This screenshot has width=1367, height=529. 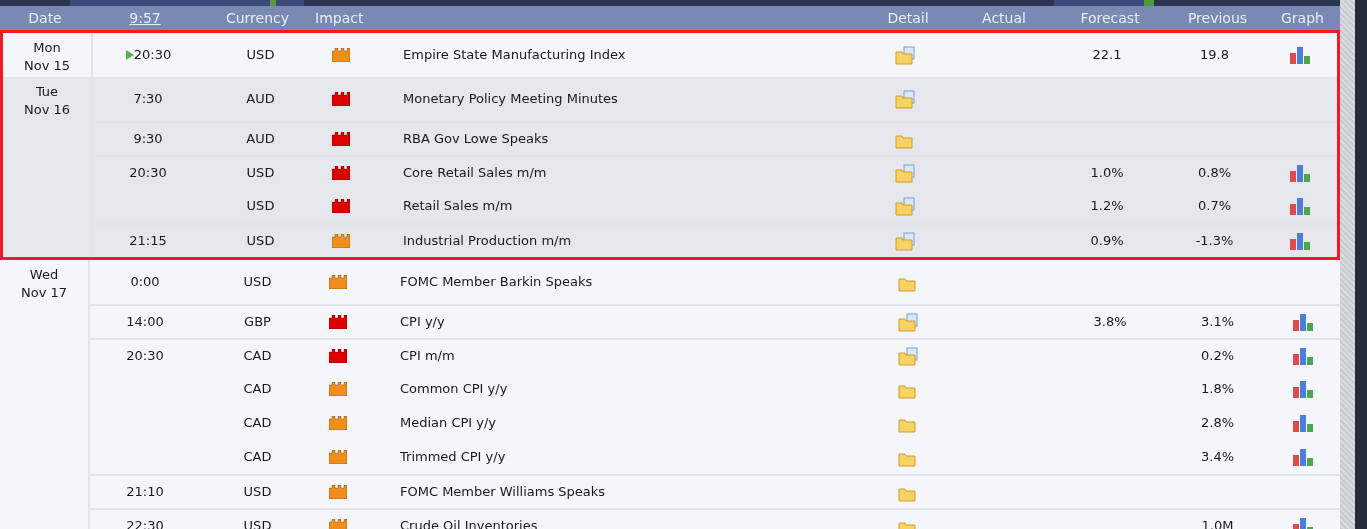 I want to click on forecast-value: 0.9%, so click(x=1107, y=241).